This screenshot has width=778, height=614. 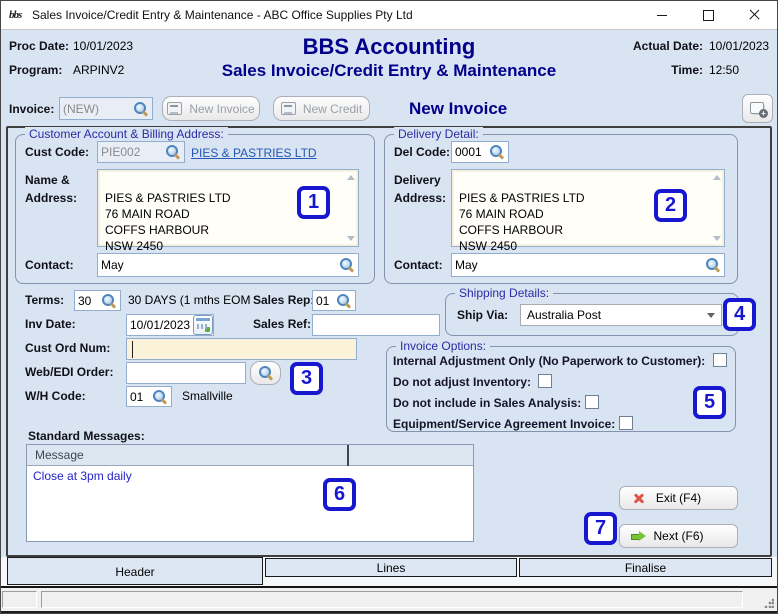 I want to click on next-button: Next (F6), so click(x=678, y=536).